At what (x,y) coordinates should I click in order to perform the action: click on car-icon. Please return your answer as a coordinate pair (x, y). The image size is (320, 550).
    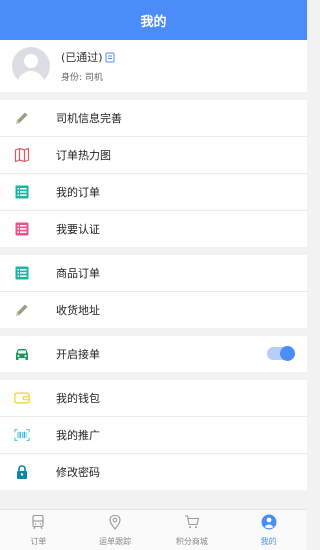
    Looking at the image, I should click on (22, 354).